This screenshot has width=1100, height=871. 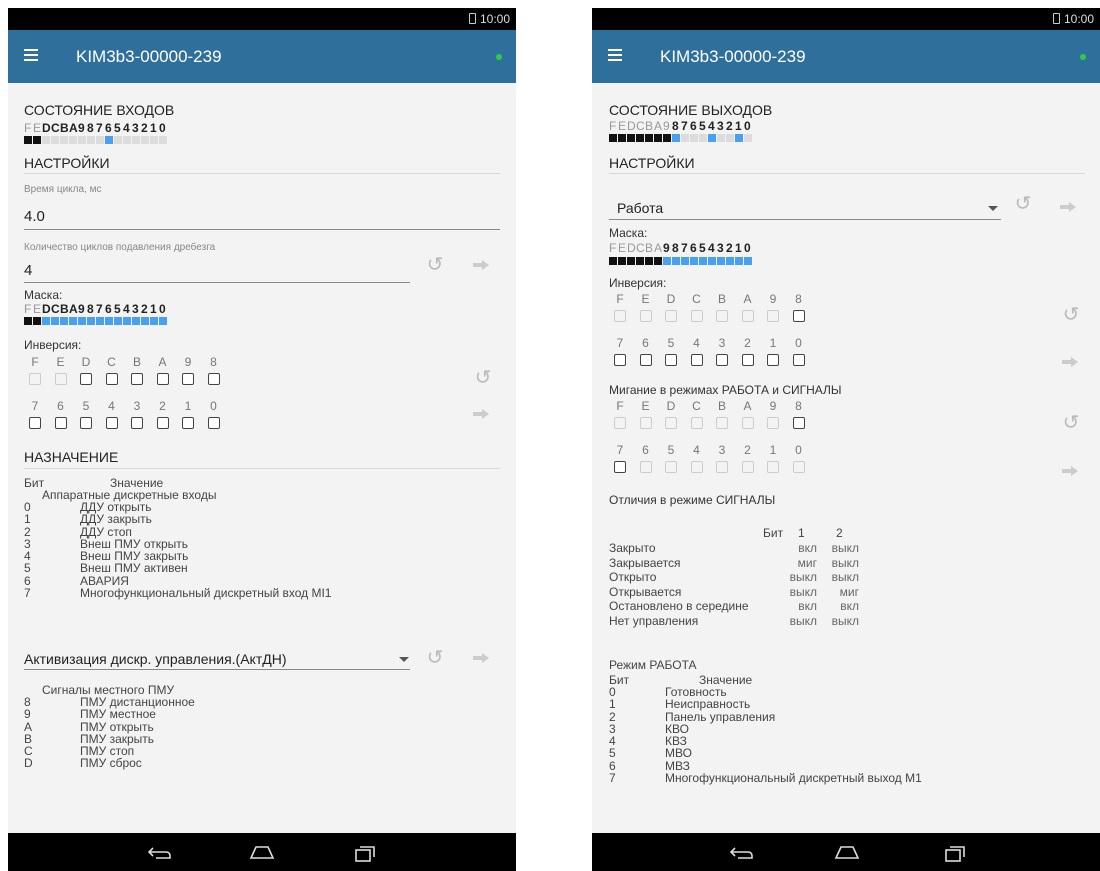 I want to click on mode-send-icon, so click(x=1068, y=207).